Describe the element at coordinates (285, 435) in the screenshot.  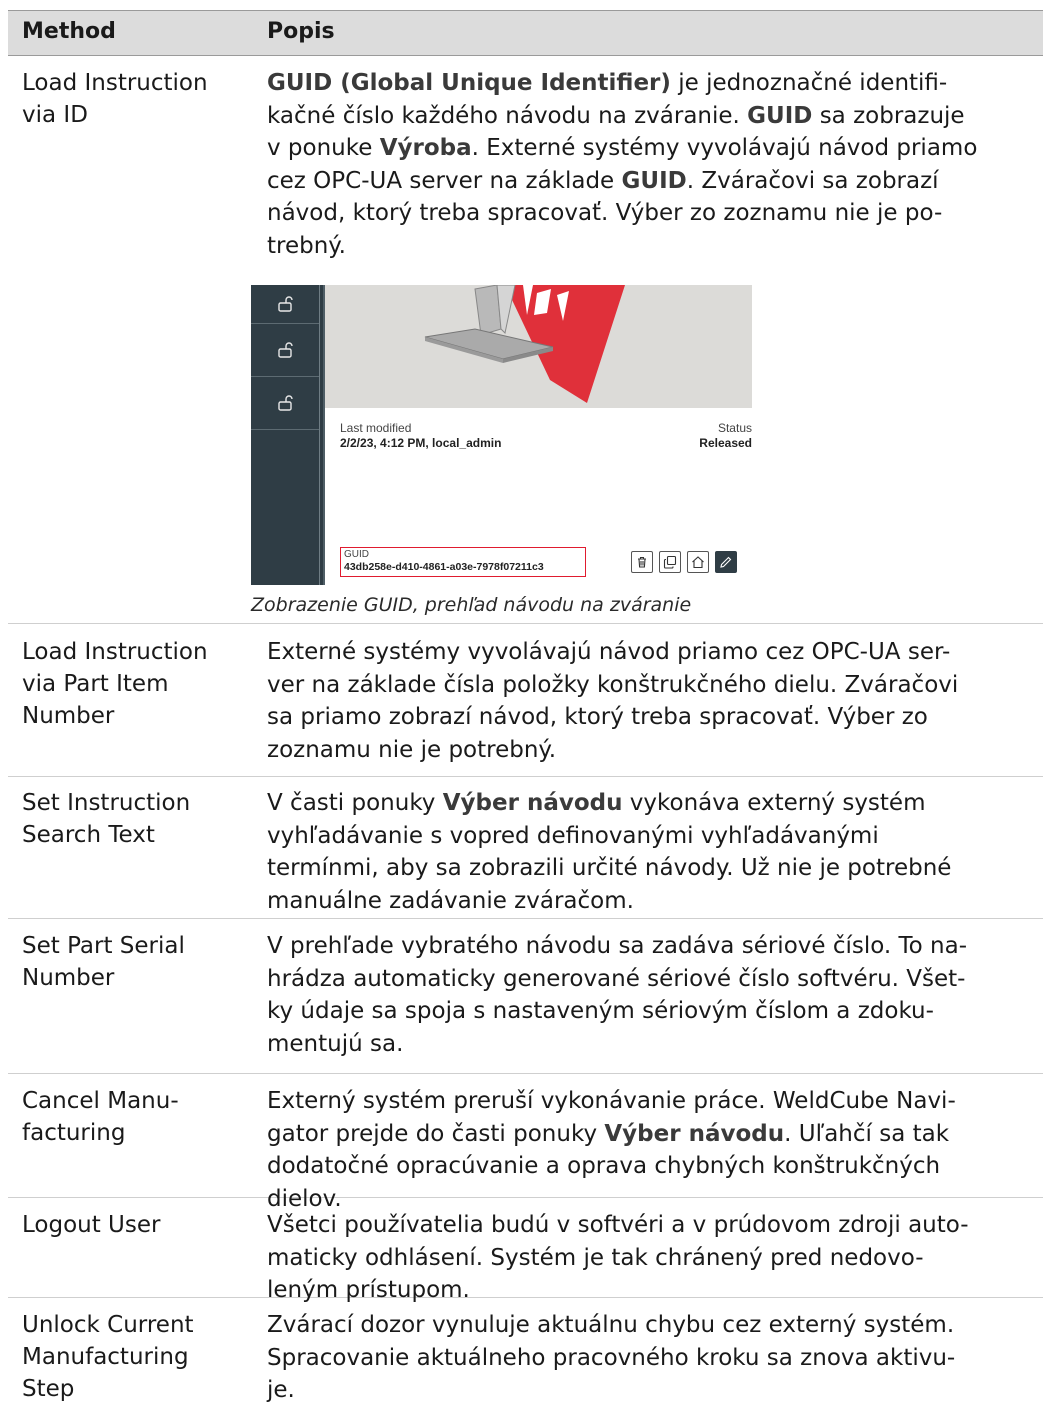
I see `sidebar-rail` at that location.